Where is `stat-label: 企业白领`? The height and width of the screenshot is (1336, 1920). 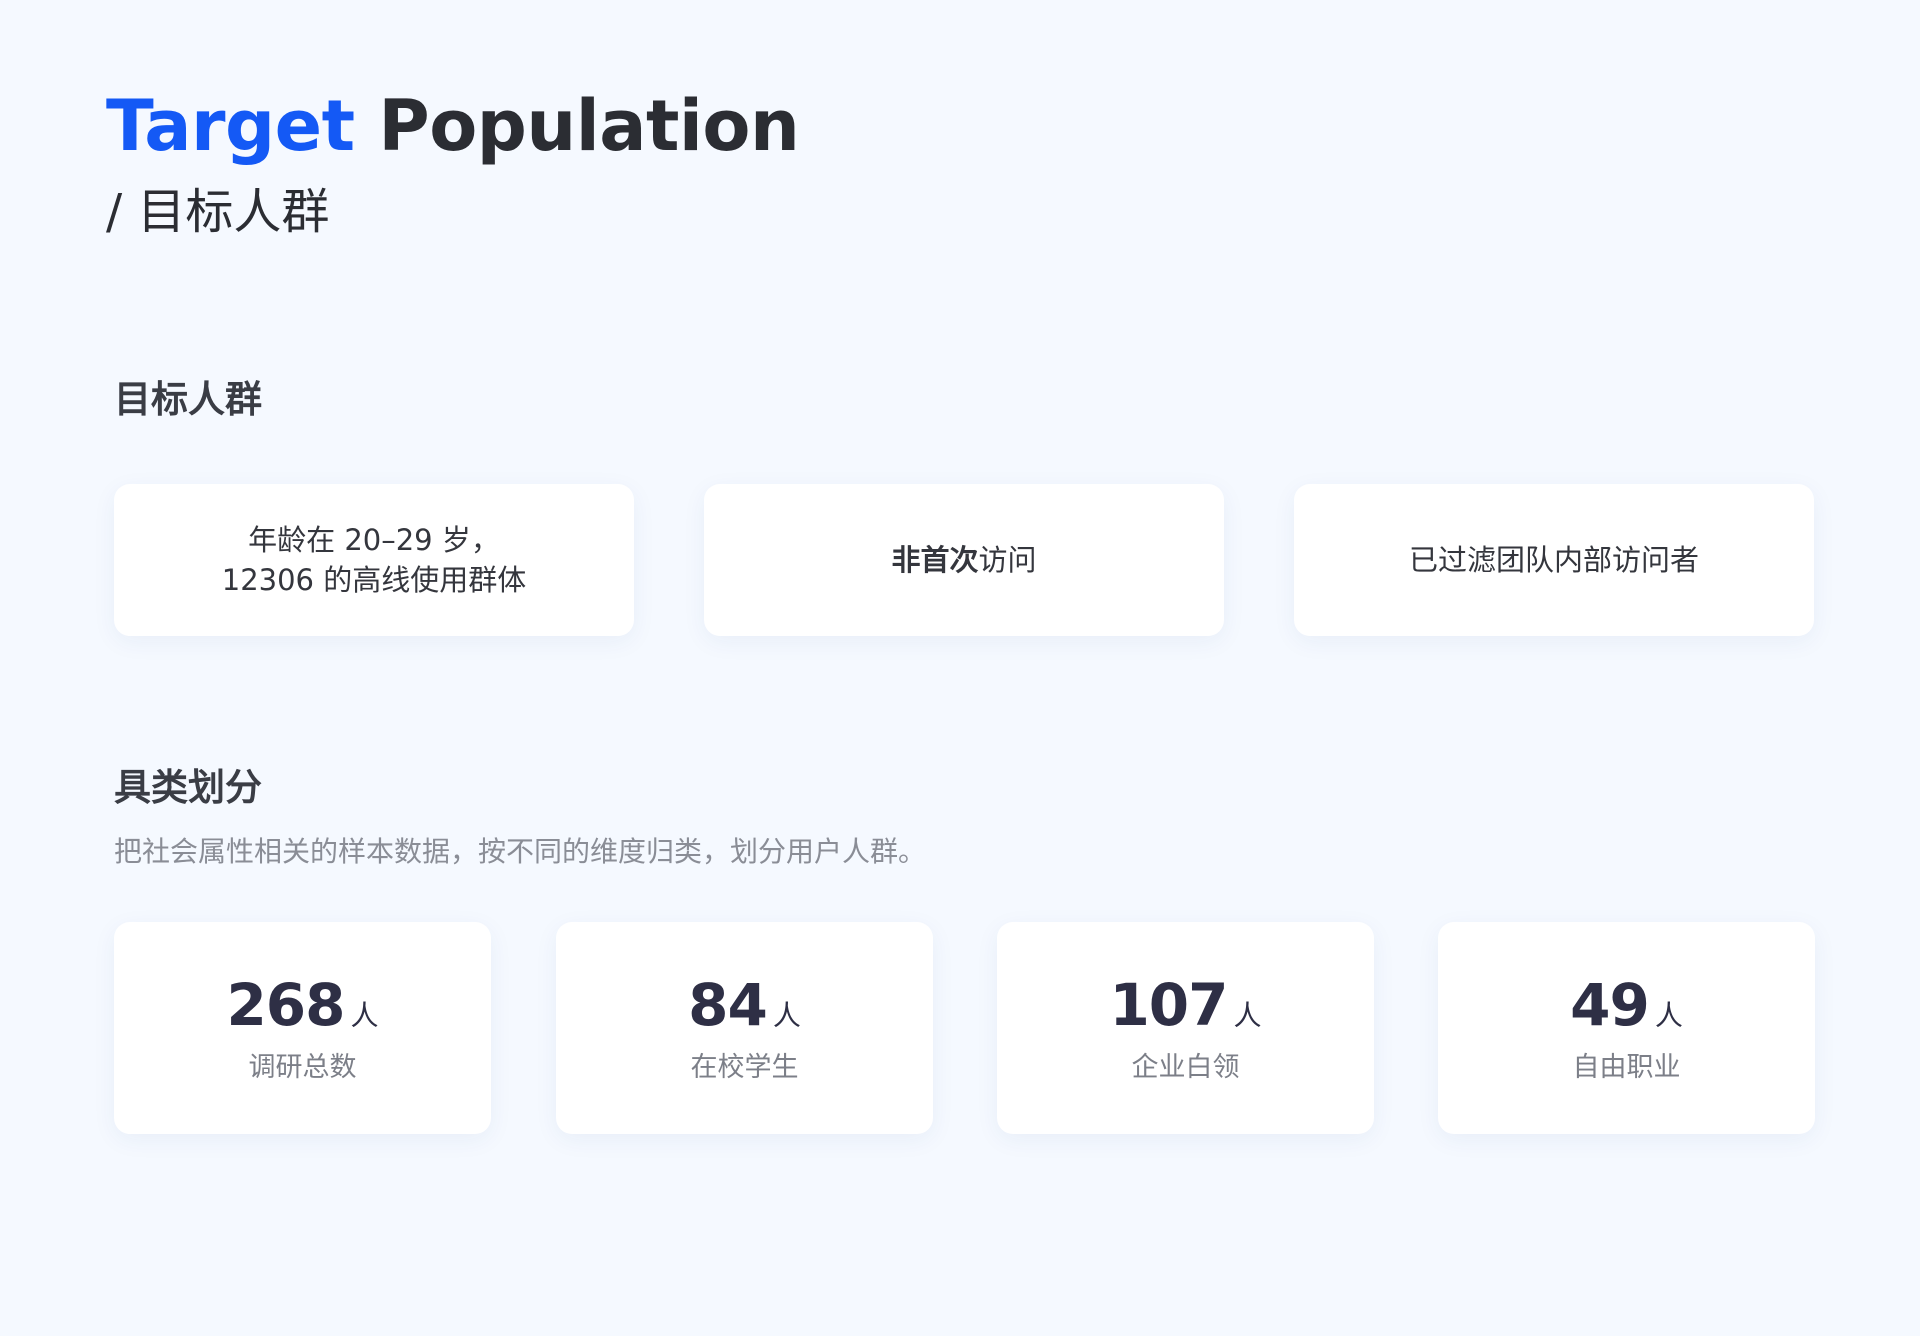 stat-label: 企业白领 is located at coordinates (1185, 1067).